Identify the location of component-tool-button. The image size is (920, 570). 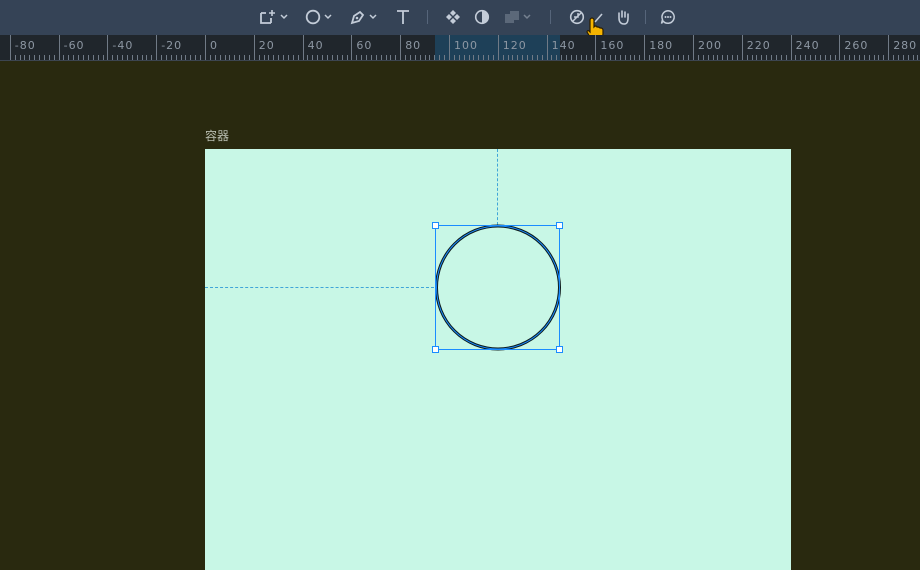
(453, 17).